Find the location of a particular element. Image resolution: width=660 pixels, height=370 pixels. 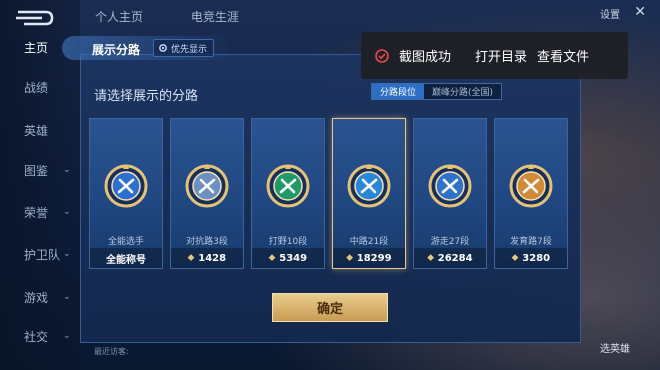

priority-display-label: 优先显示 is located at coordinates (189, 49).